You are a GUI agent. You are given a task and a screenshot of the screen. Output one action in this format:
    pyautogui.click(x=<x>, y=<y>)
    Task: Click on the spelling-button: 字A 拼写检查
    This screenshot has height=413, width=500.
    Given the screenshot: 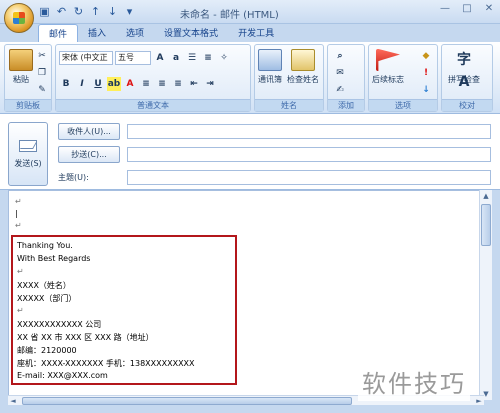 What is the action you would take?
    pyautogui.click(x=464, y=69)
    